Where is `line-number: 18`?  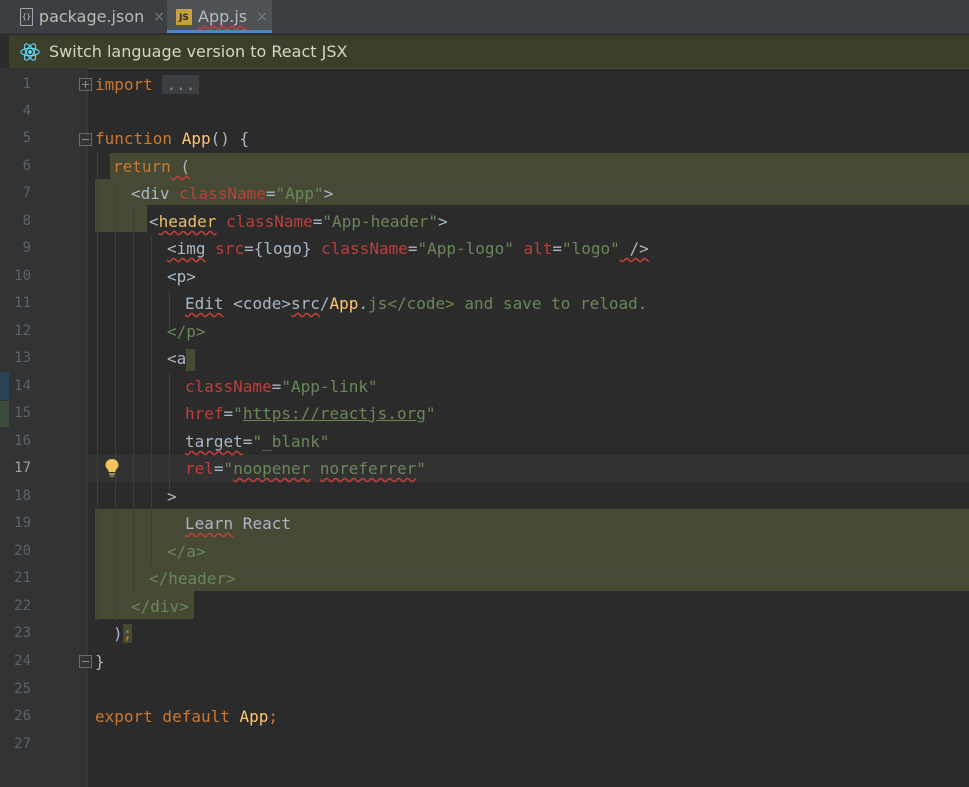
line-number: 18 is located at coordinates (22, 496).